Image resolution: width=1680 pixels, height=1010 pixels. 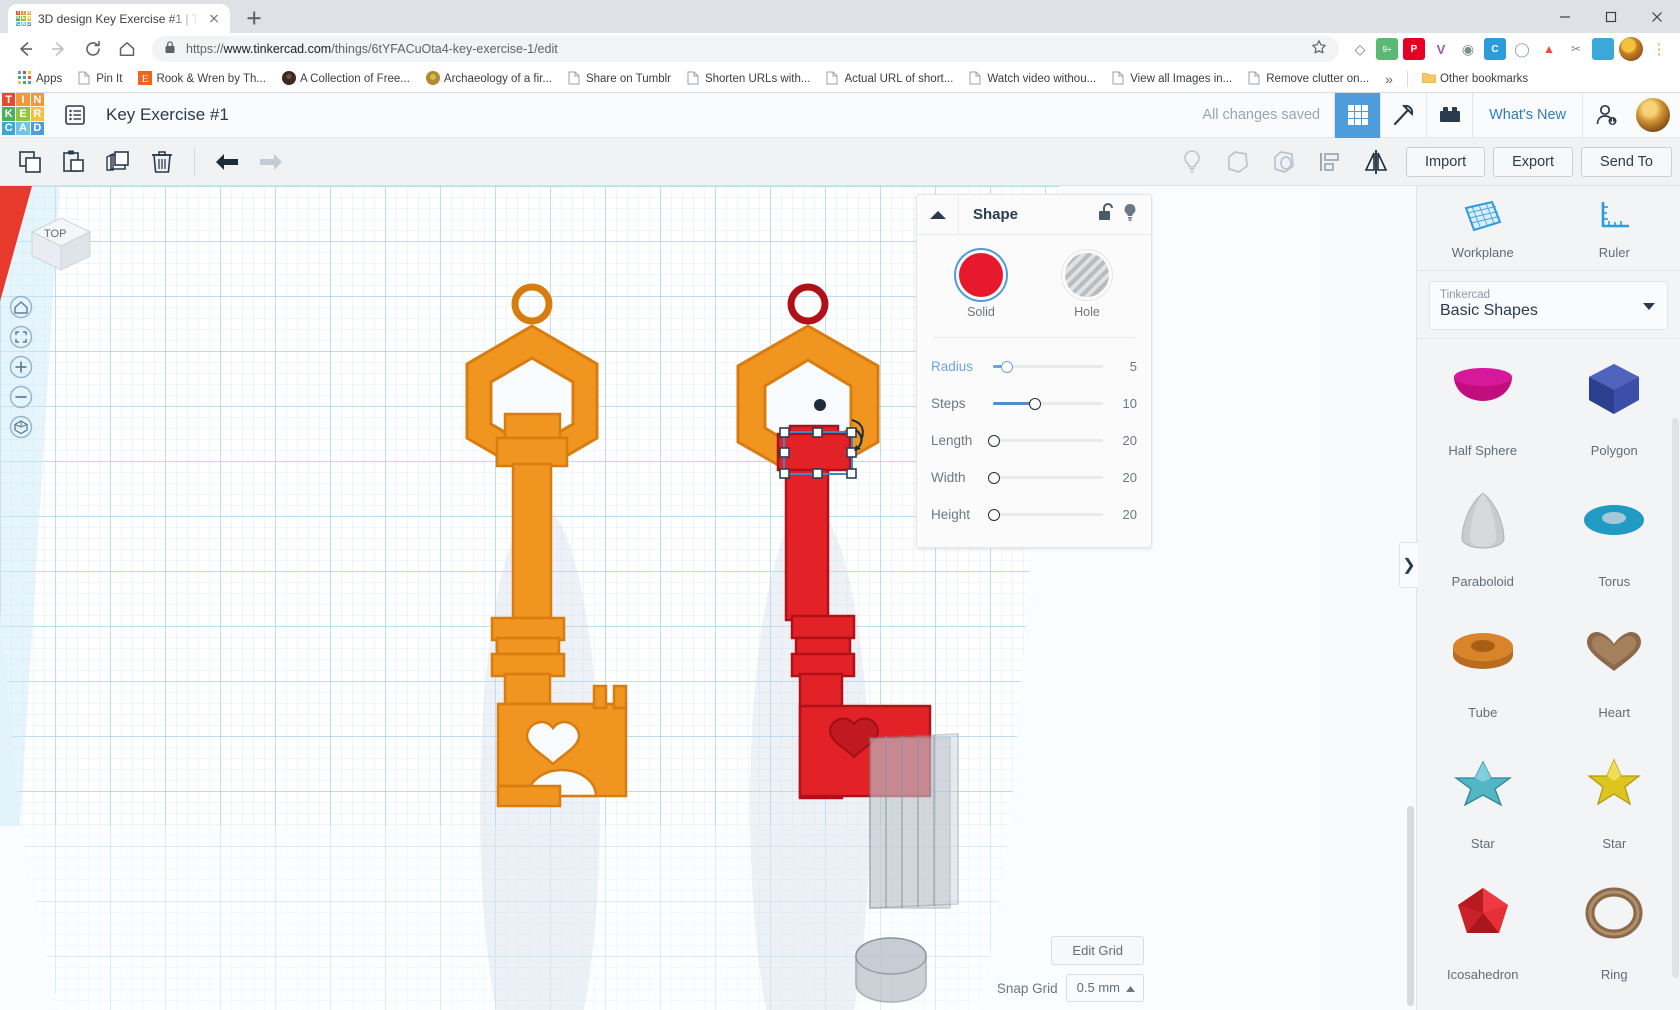 What do you see at coordinates (1475, 79) in the screenshot?
I see `other-bookmarks-folder: Other bookmarks` at bounding box center [1475, 79].